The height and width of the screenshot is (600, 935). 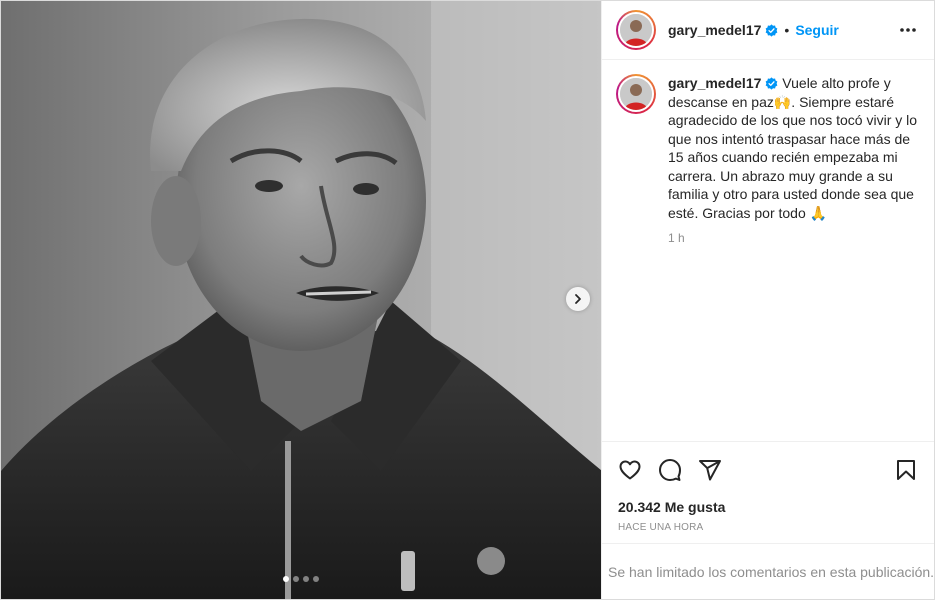 What do you see at coordinates (714, 83) in the screenshot?
I see `caption-username: gary_medel17` at bounding box center [714, 83].